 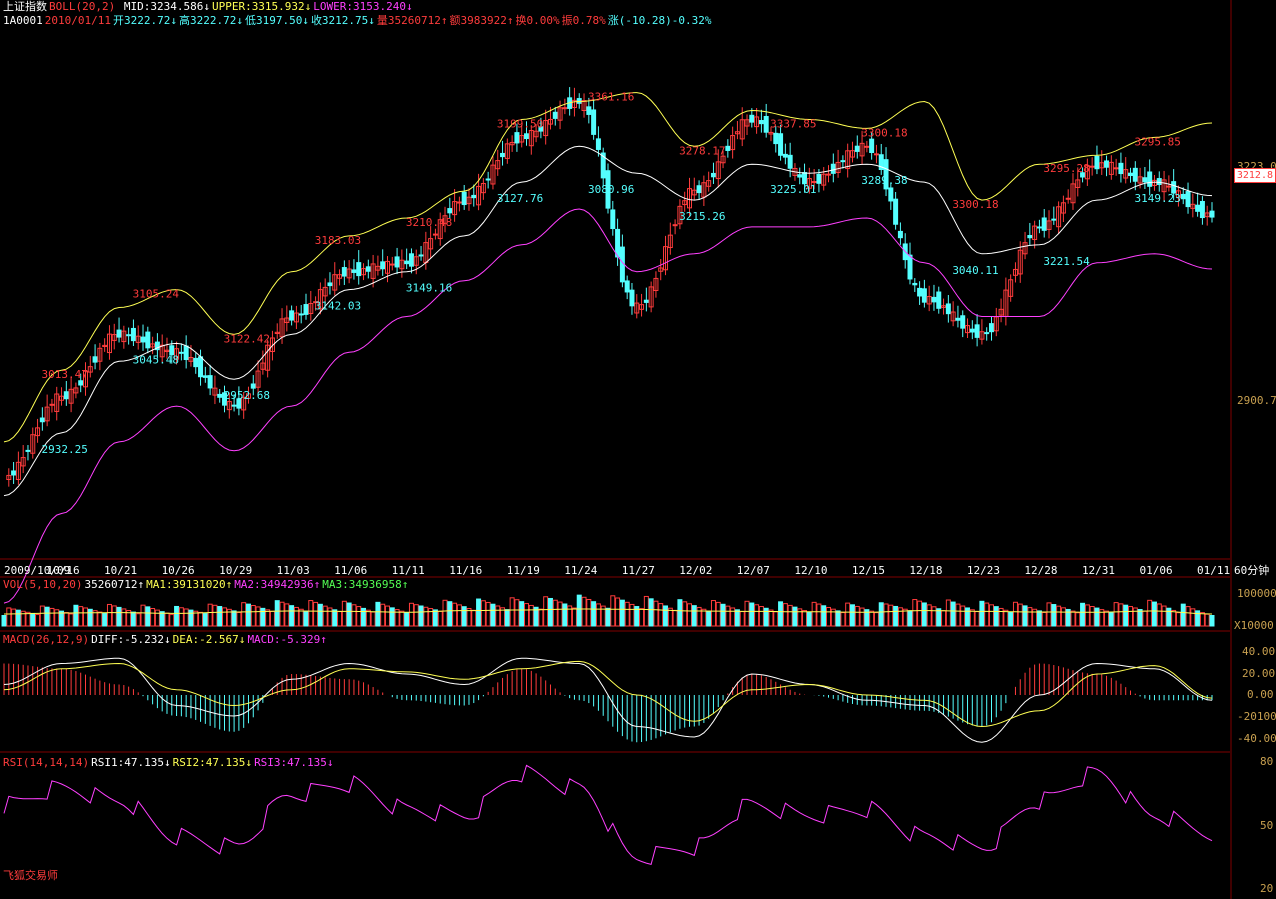 I want to click on macd-dea: DEA:-2.567↓, so click(x=209, y=639).